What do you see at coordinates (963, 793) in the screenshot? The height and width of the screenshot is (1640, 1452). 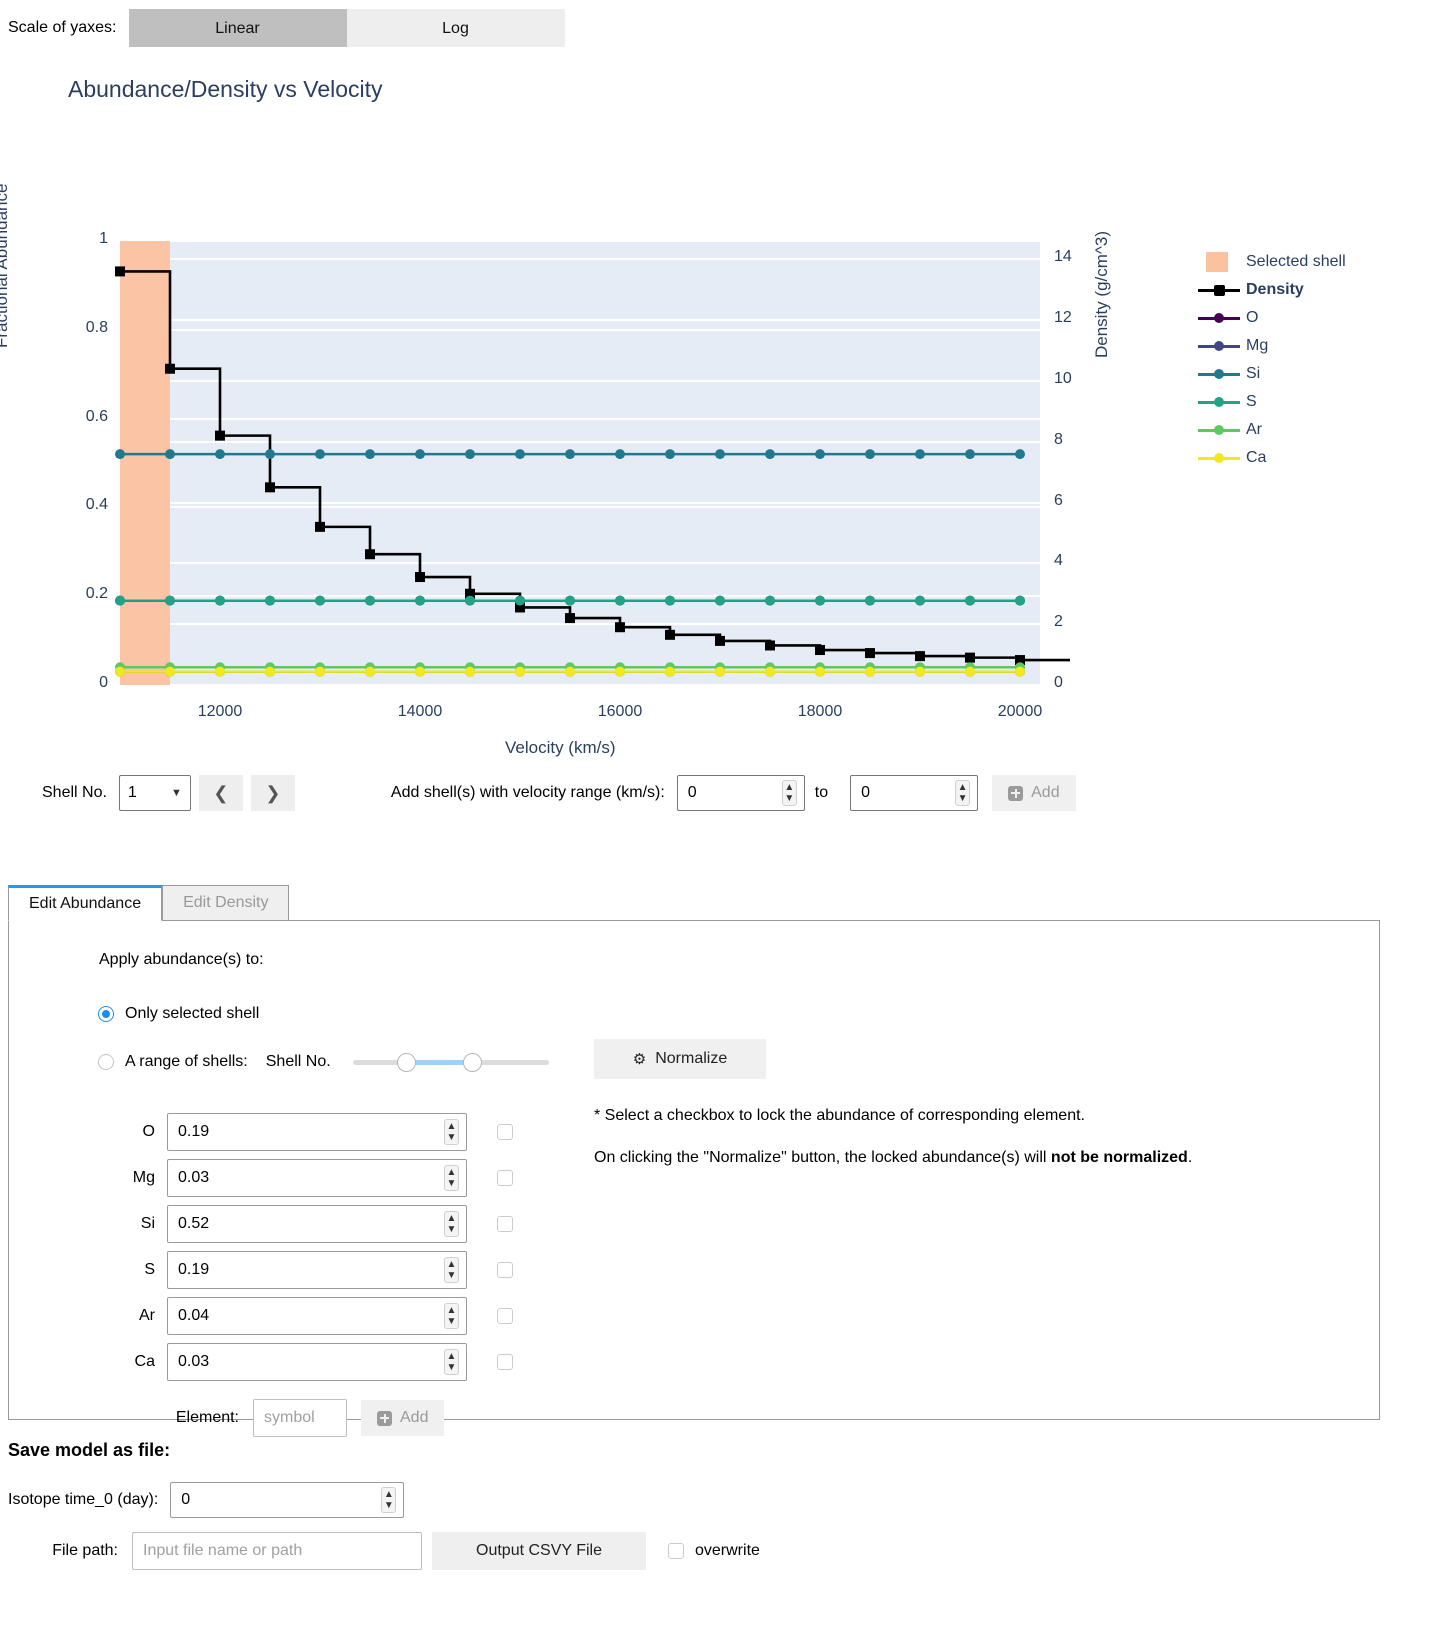 I see `velocity-to-stepper: ▲ ▼` at bounding box center [963, 793].